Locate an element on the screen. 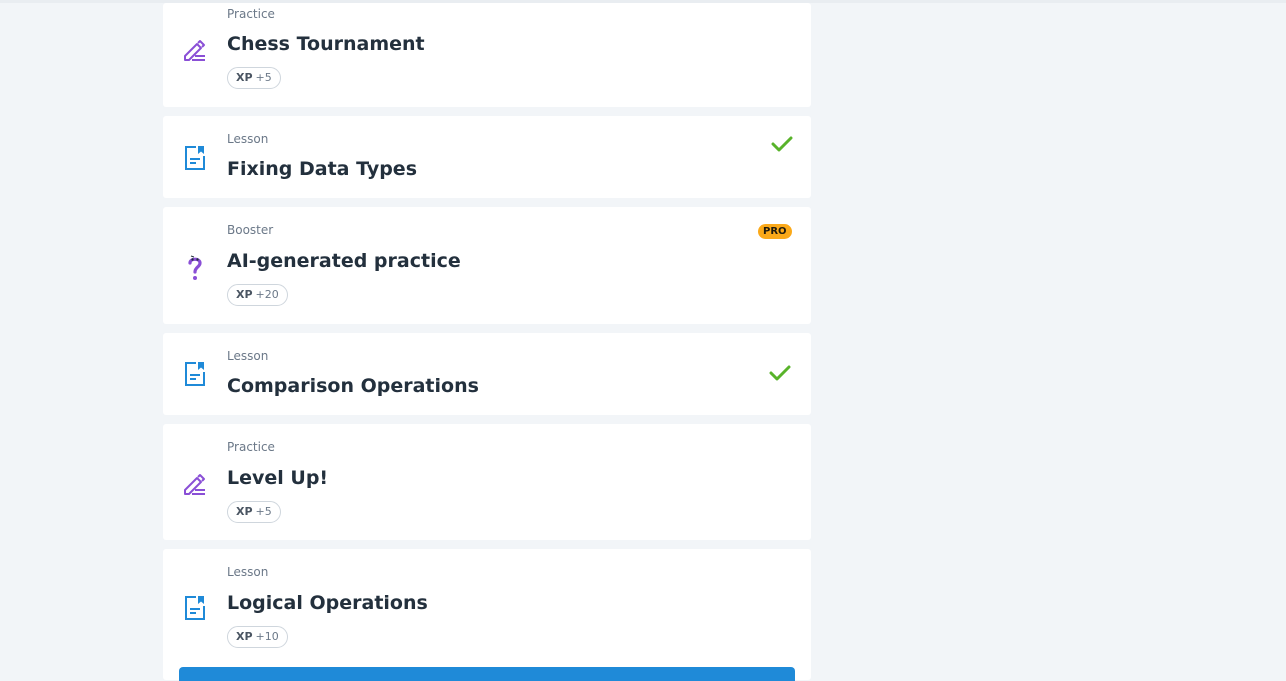 The image size is (1286, 681). list-item-lesson: Lesson Comparison Operations is located at coordinates (487, 374).